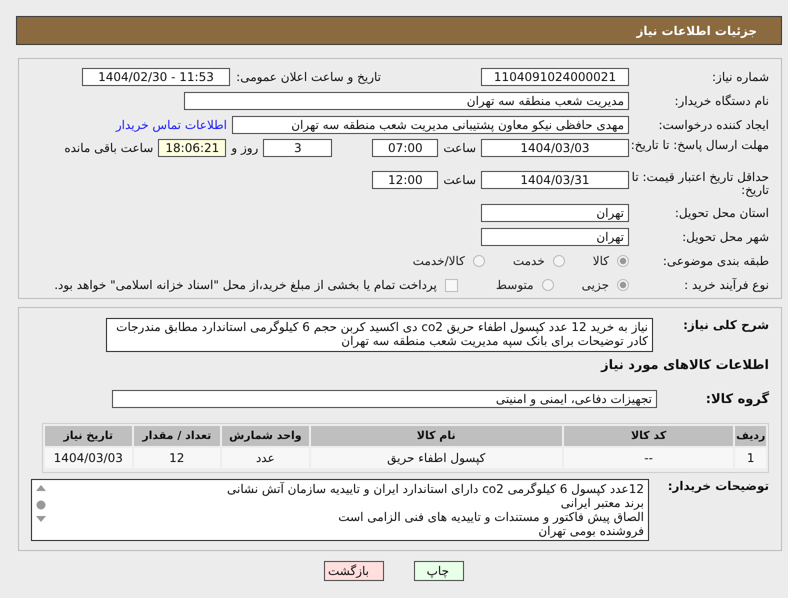 The height and width of the screenshot is (598, 788). Describe the element at coordinates (308, 77) in the screenshot. I see `field-label: تاریخ و ساعت اعلان عمومی:` at that location.